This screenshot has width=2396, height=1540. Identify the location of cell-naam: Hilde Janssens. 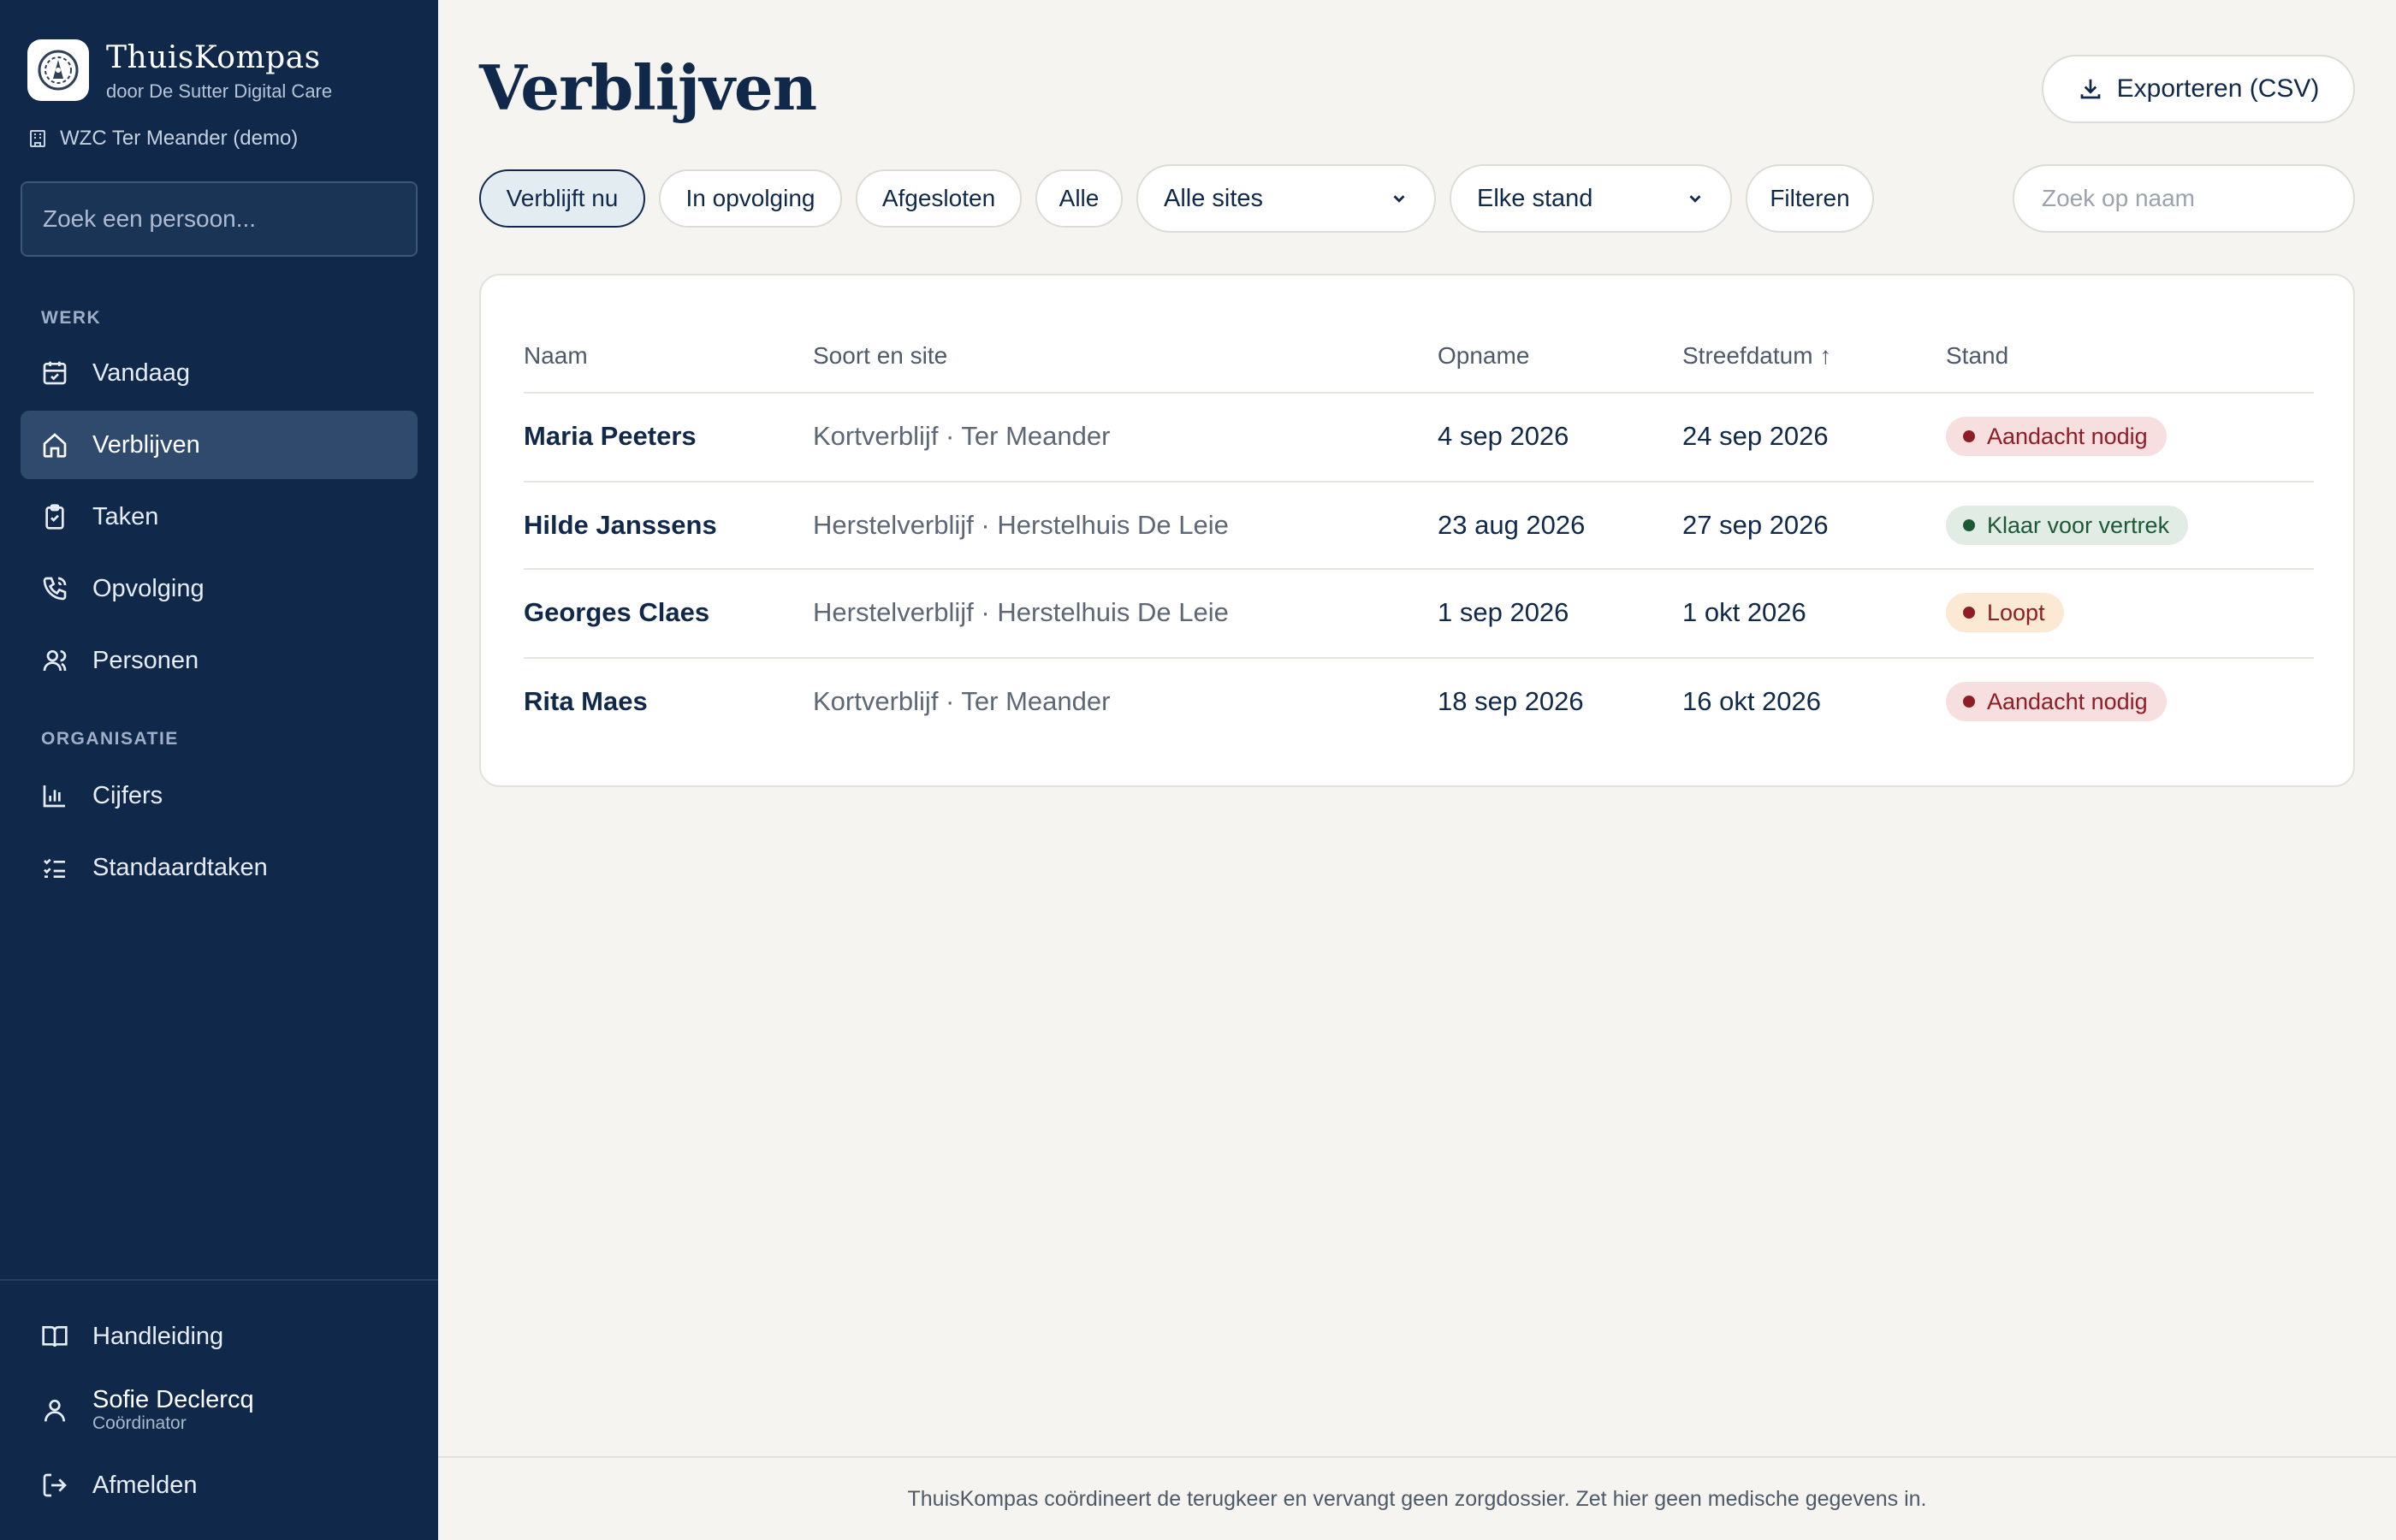
(620, 525).